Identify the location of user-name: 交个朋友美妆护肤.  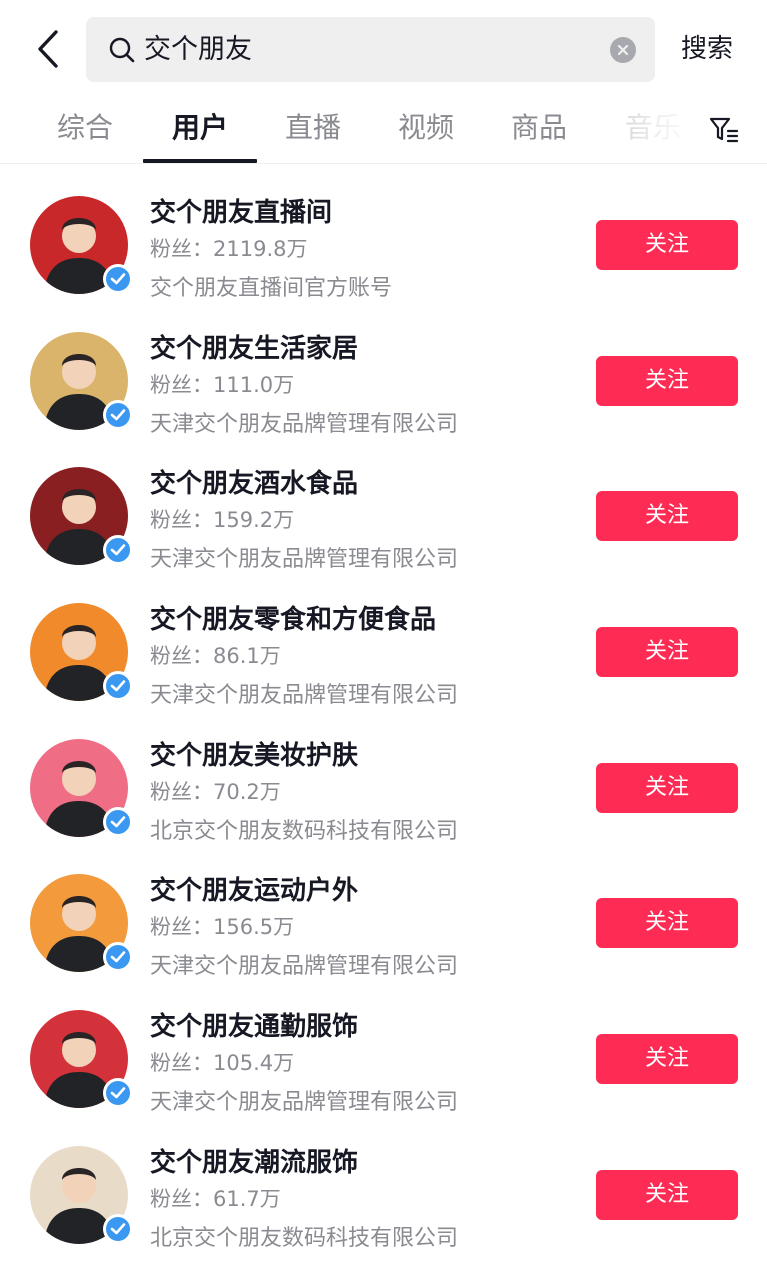
(254, 755).